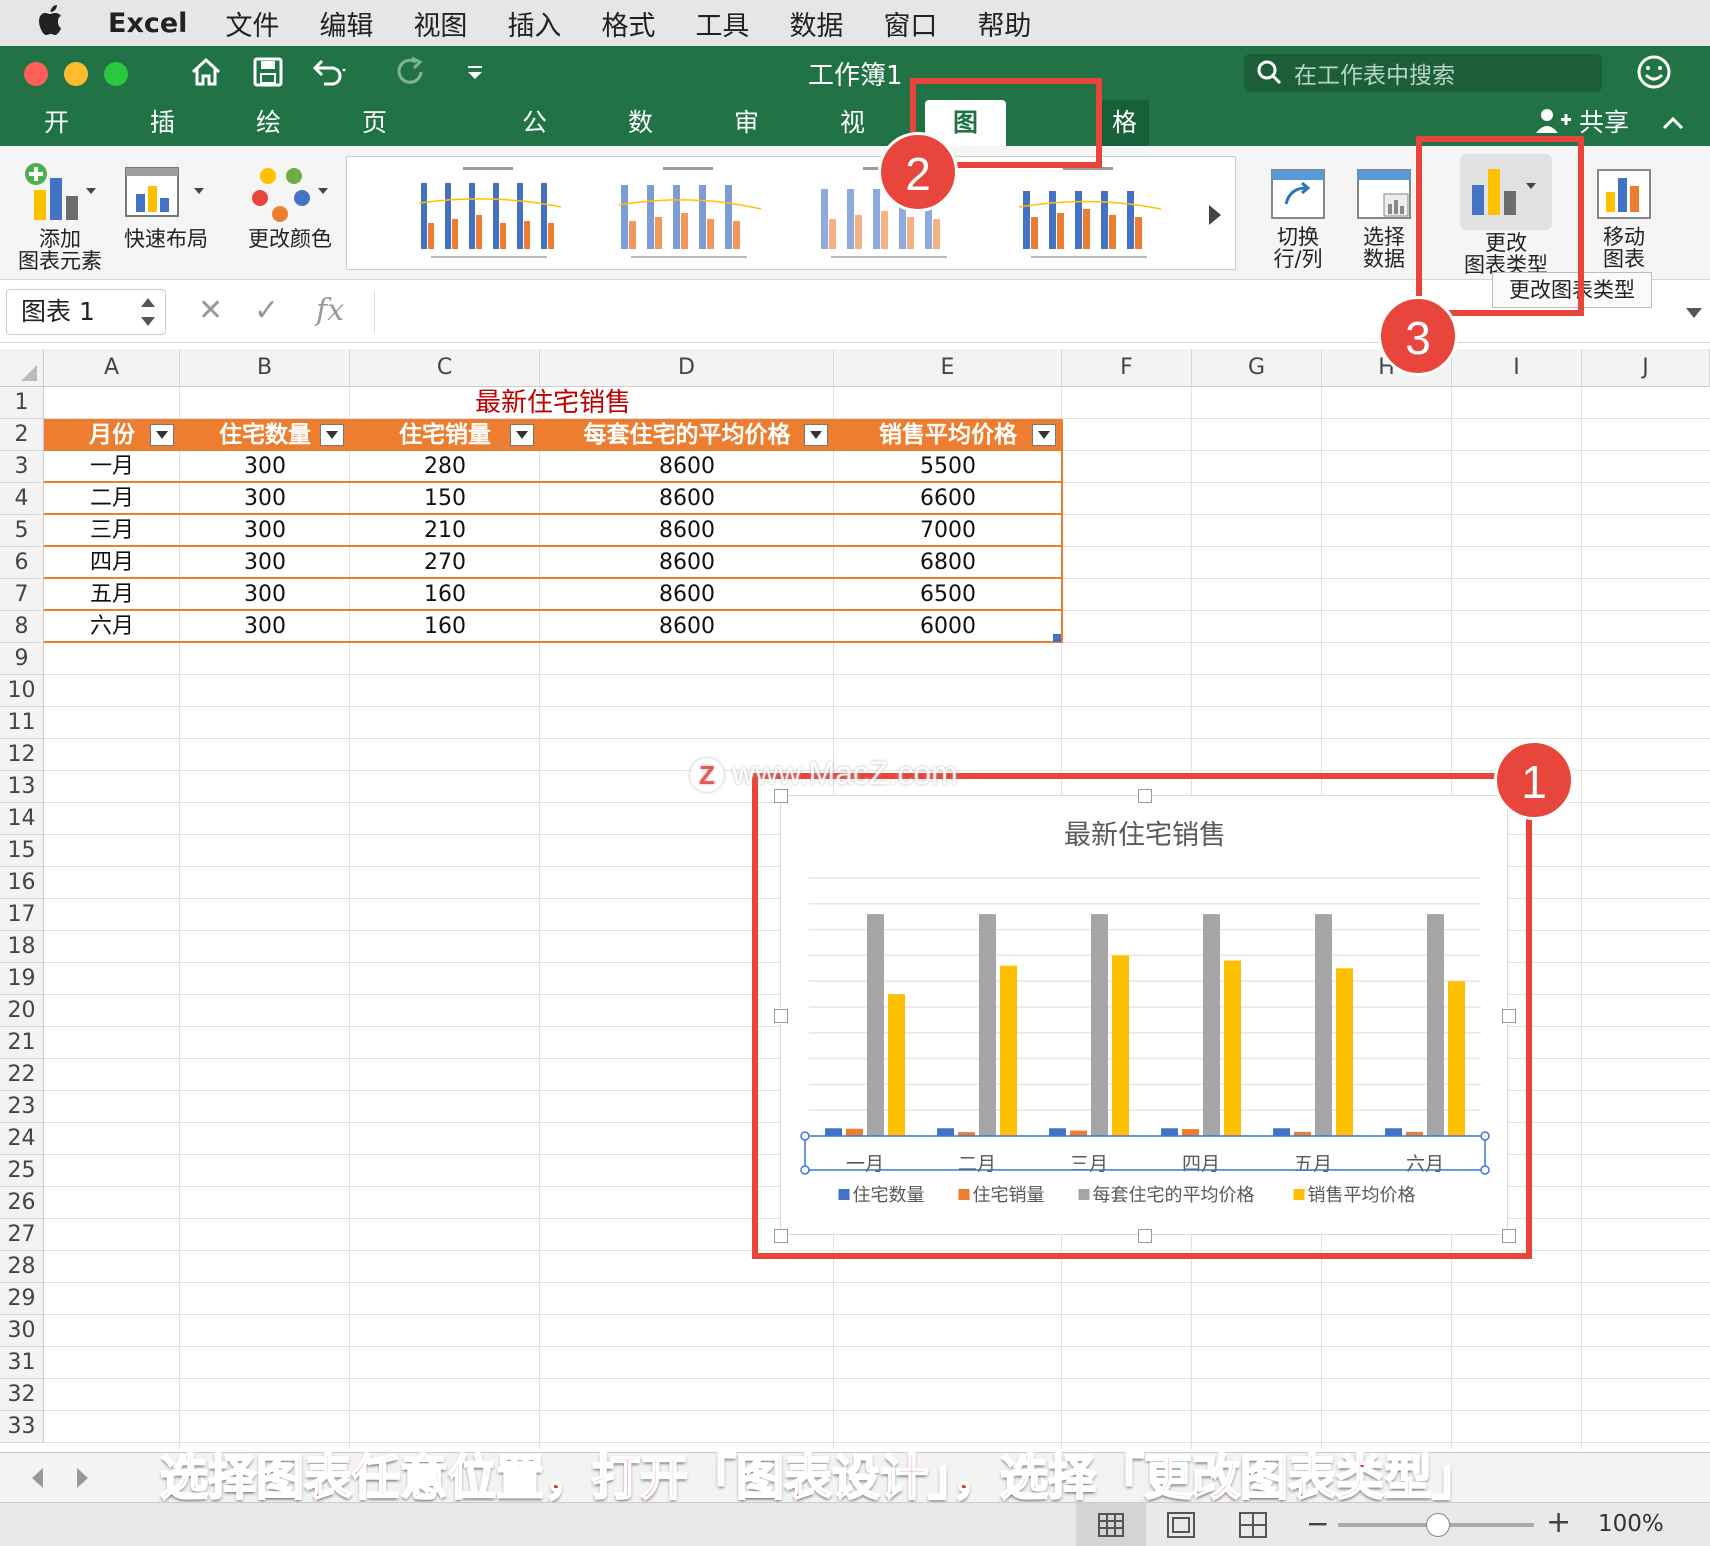 Image resolution: width=1710 pixels, height=1546 pixels. What do you see at coordinates (445, 435) in the screenshot?
I see `table-header-cell: 住宅销量` at bounding box center [445, 435].